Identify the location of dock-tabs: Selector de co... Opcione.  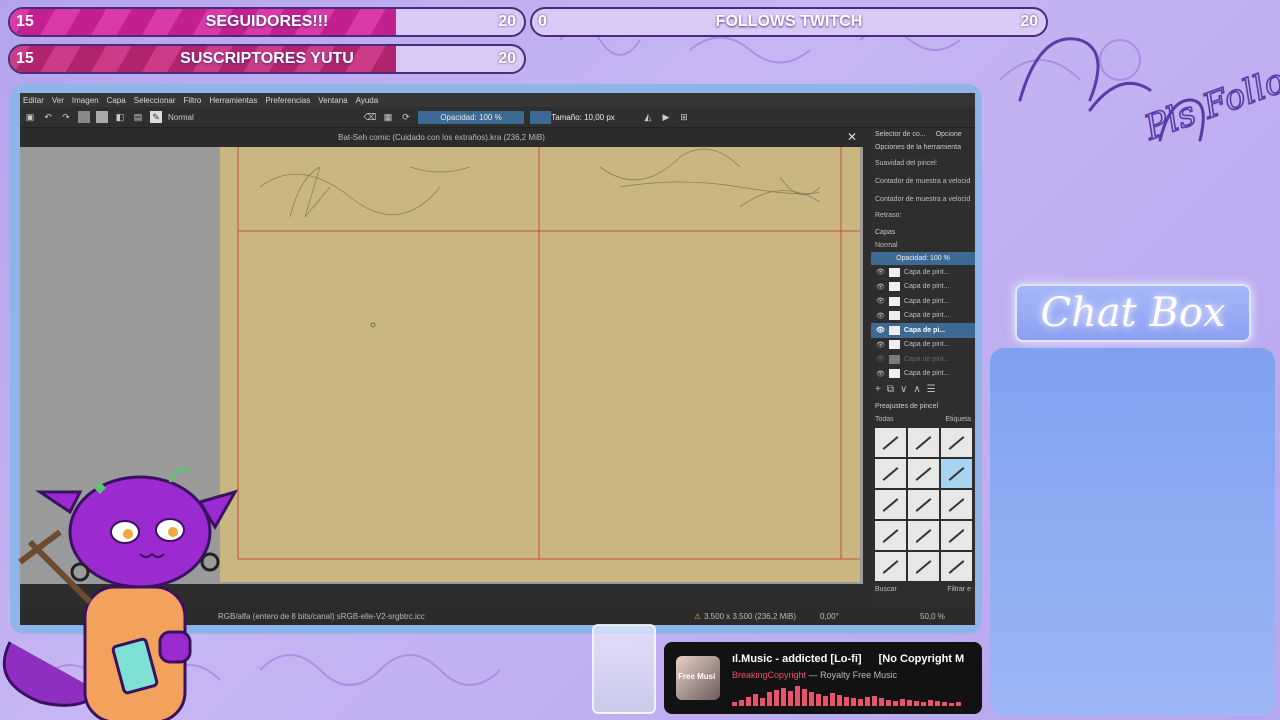
(923, 134).